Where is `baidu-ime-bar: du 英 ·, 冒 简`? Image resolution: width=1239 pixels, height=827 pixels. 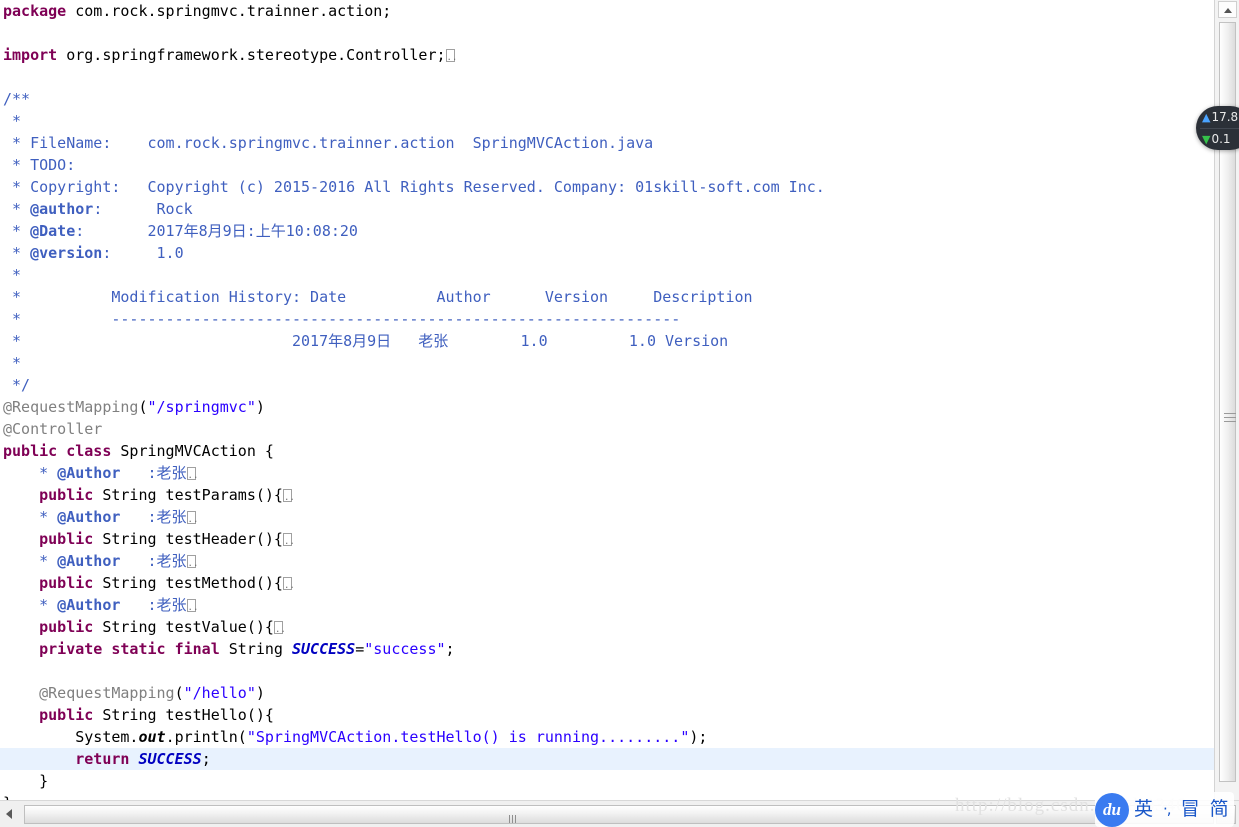
baidu-ime-bar: du 英 ·, 冒 简 is located at coordinates (1164, 809).